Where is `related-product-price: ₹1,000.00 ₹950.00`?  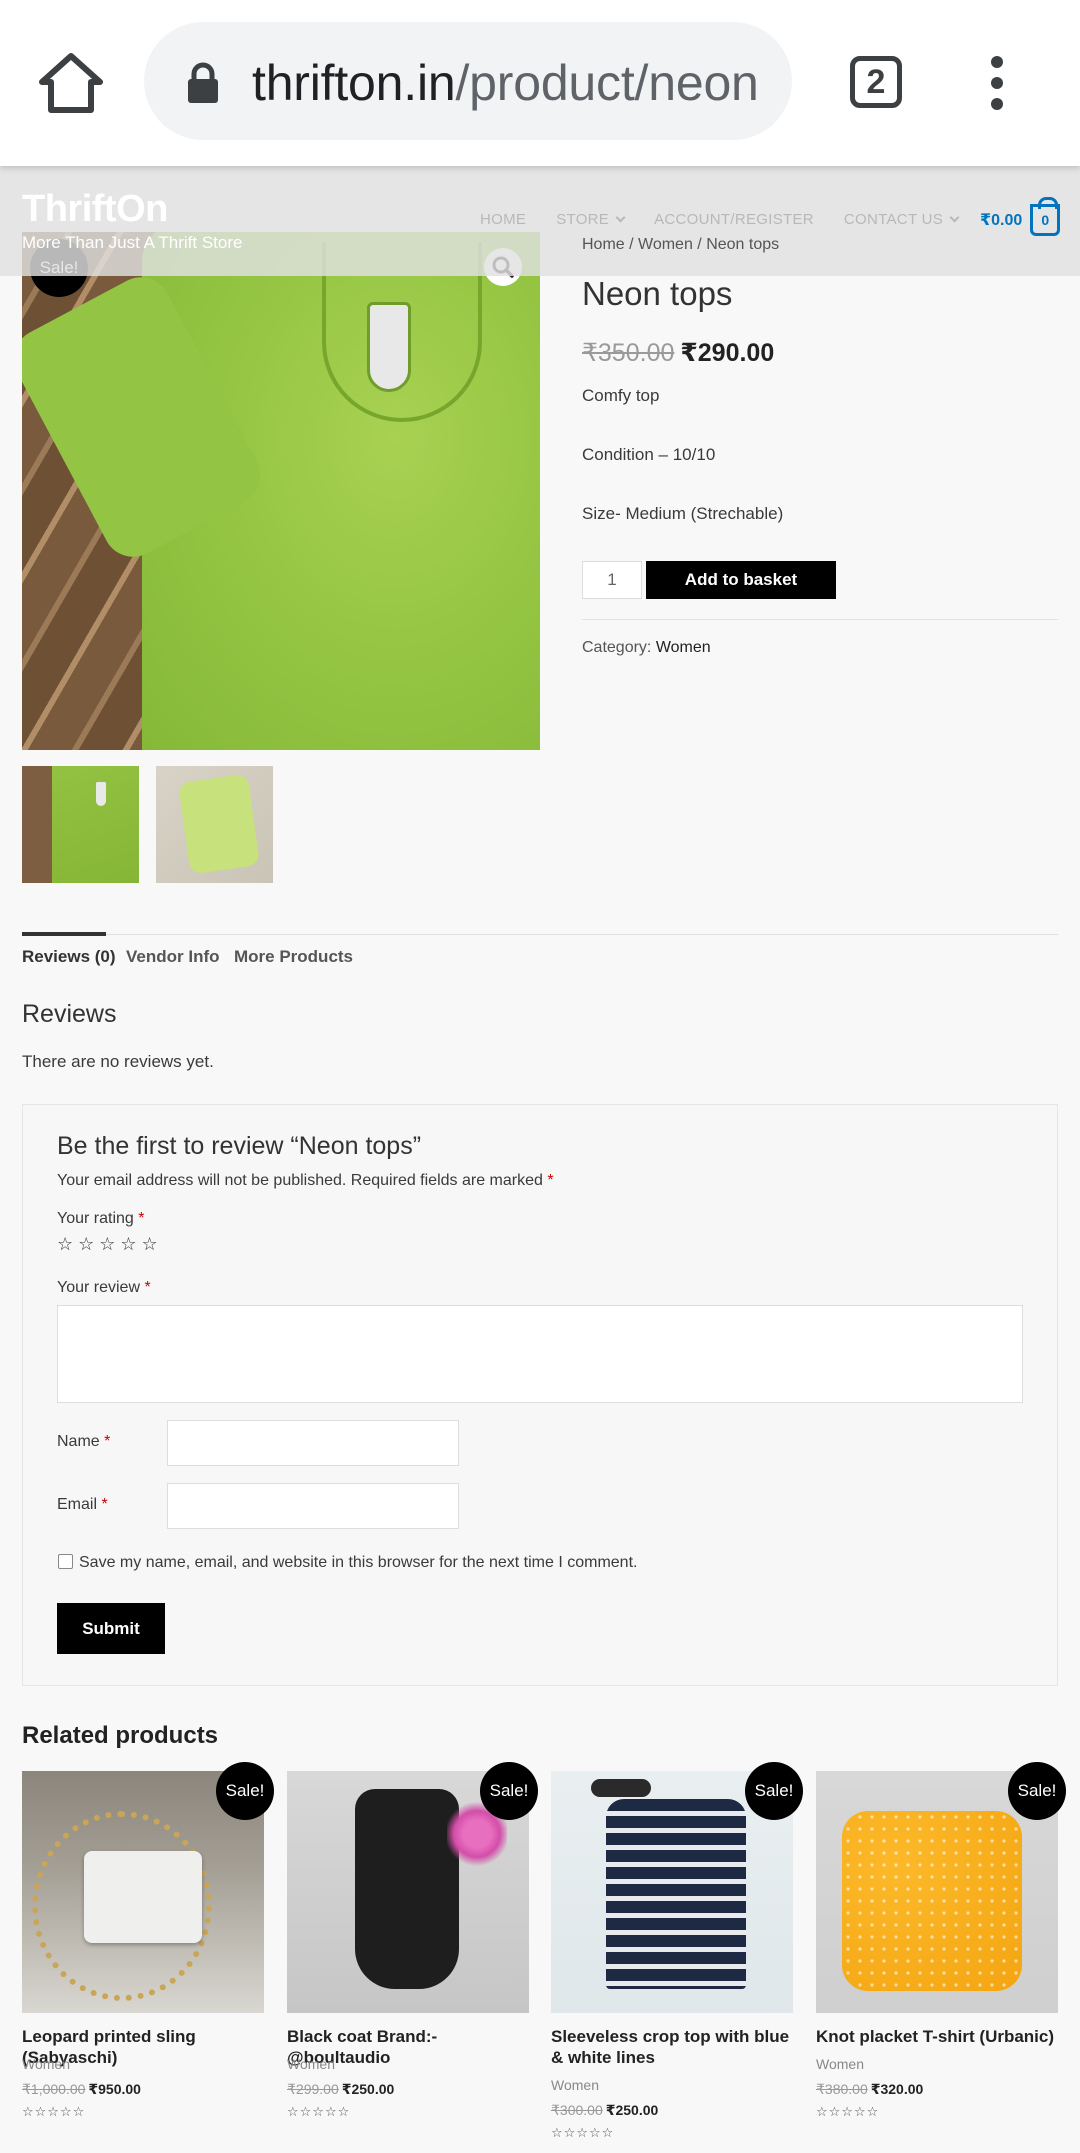 related-product-price: ₹1,000.00 ₹950.00 is located at coordinates (81, 2089).